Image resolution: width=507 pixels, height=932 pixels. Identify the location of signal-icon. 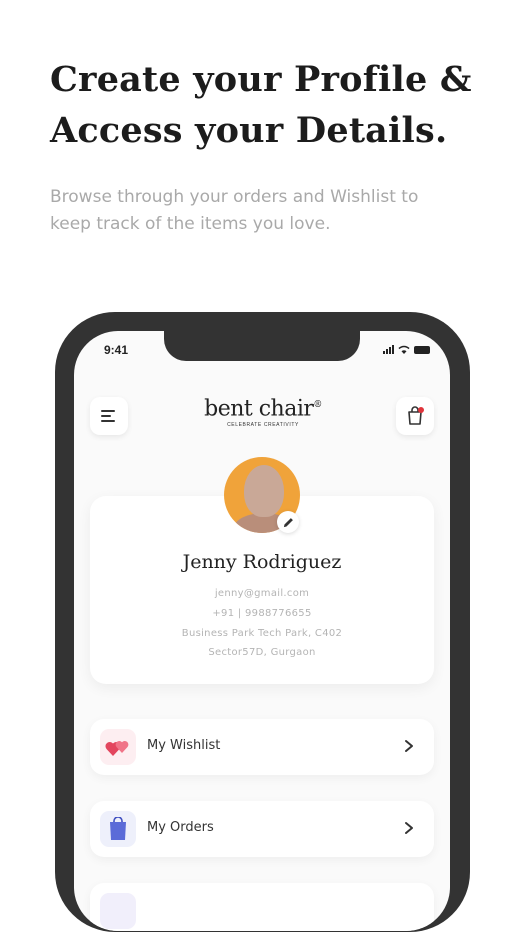
(388, 349).